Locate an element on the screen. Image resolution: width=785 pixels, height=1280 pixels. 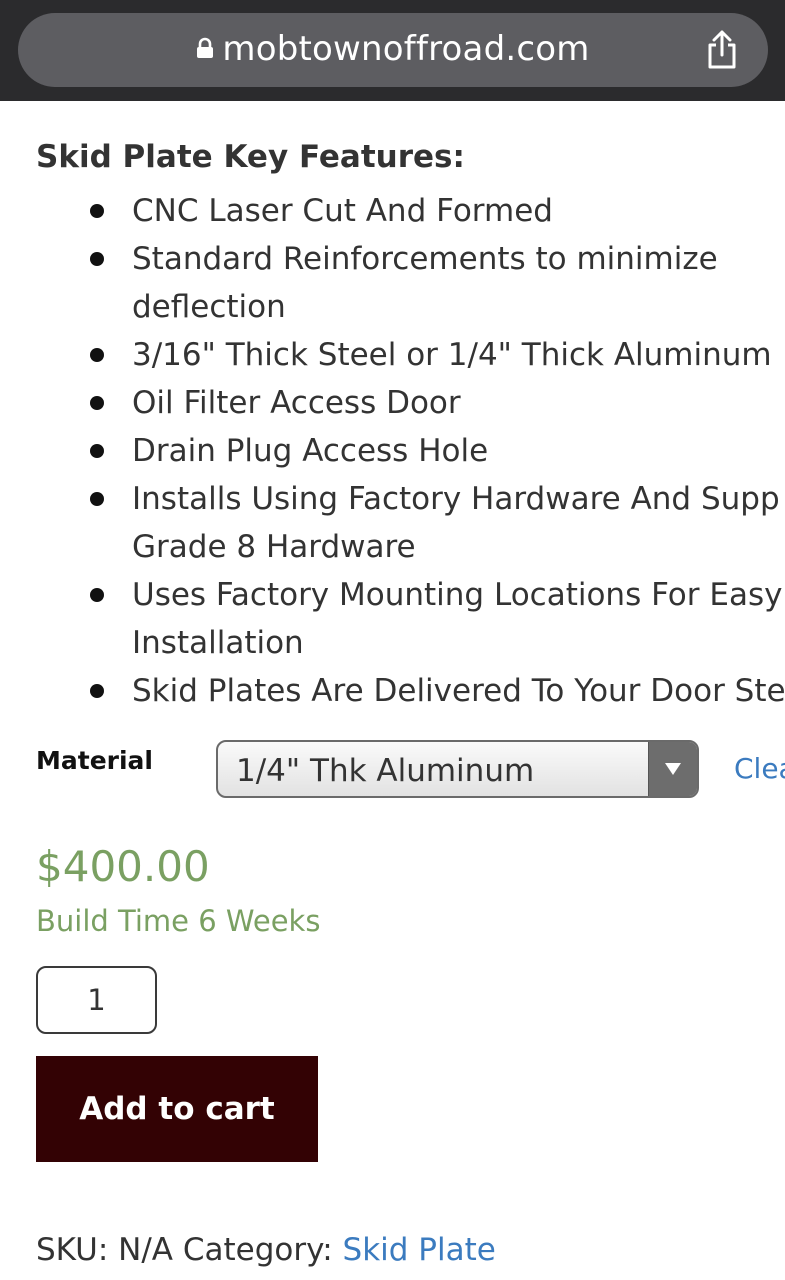
feature-item-continuation: deflection is located at coordinates (209, 307).